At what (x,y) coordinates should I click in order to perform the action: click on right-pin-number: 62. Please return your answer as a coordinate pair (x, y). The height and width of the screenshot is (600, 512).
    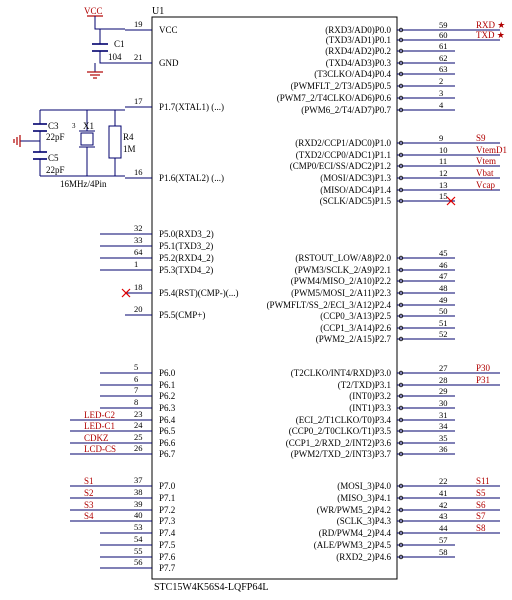
    Looking at the image, I should click on (443, 58).